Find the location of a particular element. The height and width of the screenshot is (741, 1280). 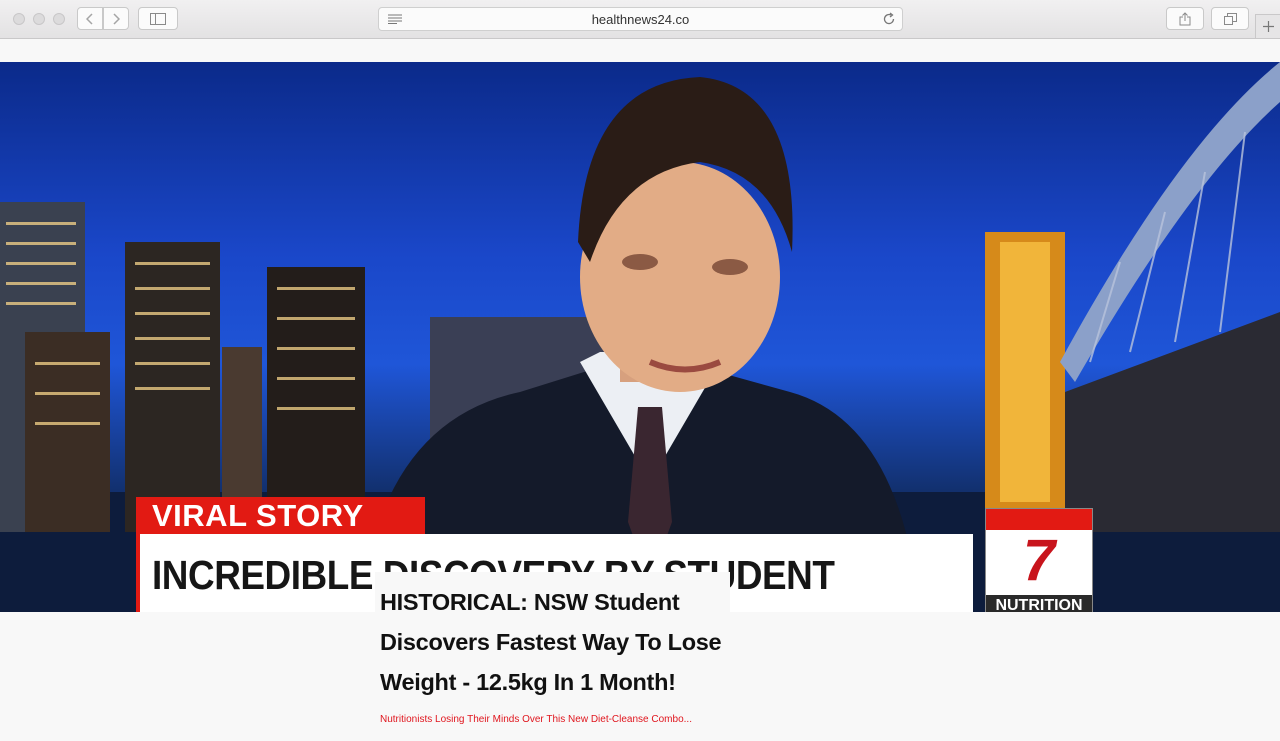

sidebar-icon is located at coordinates (158, 18).